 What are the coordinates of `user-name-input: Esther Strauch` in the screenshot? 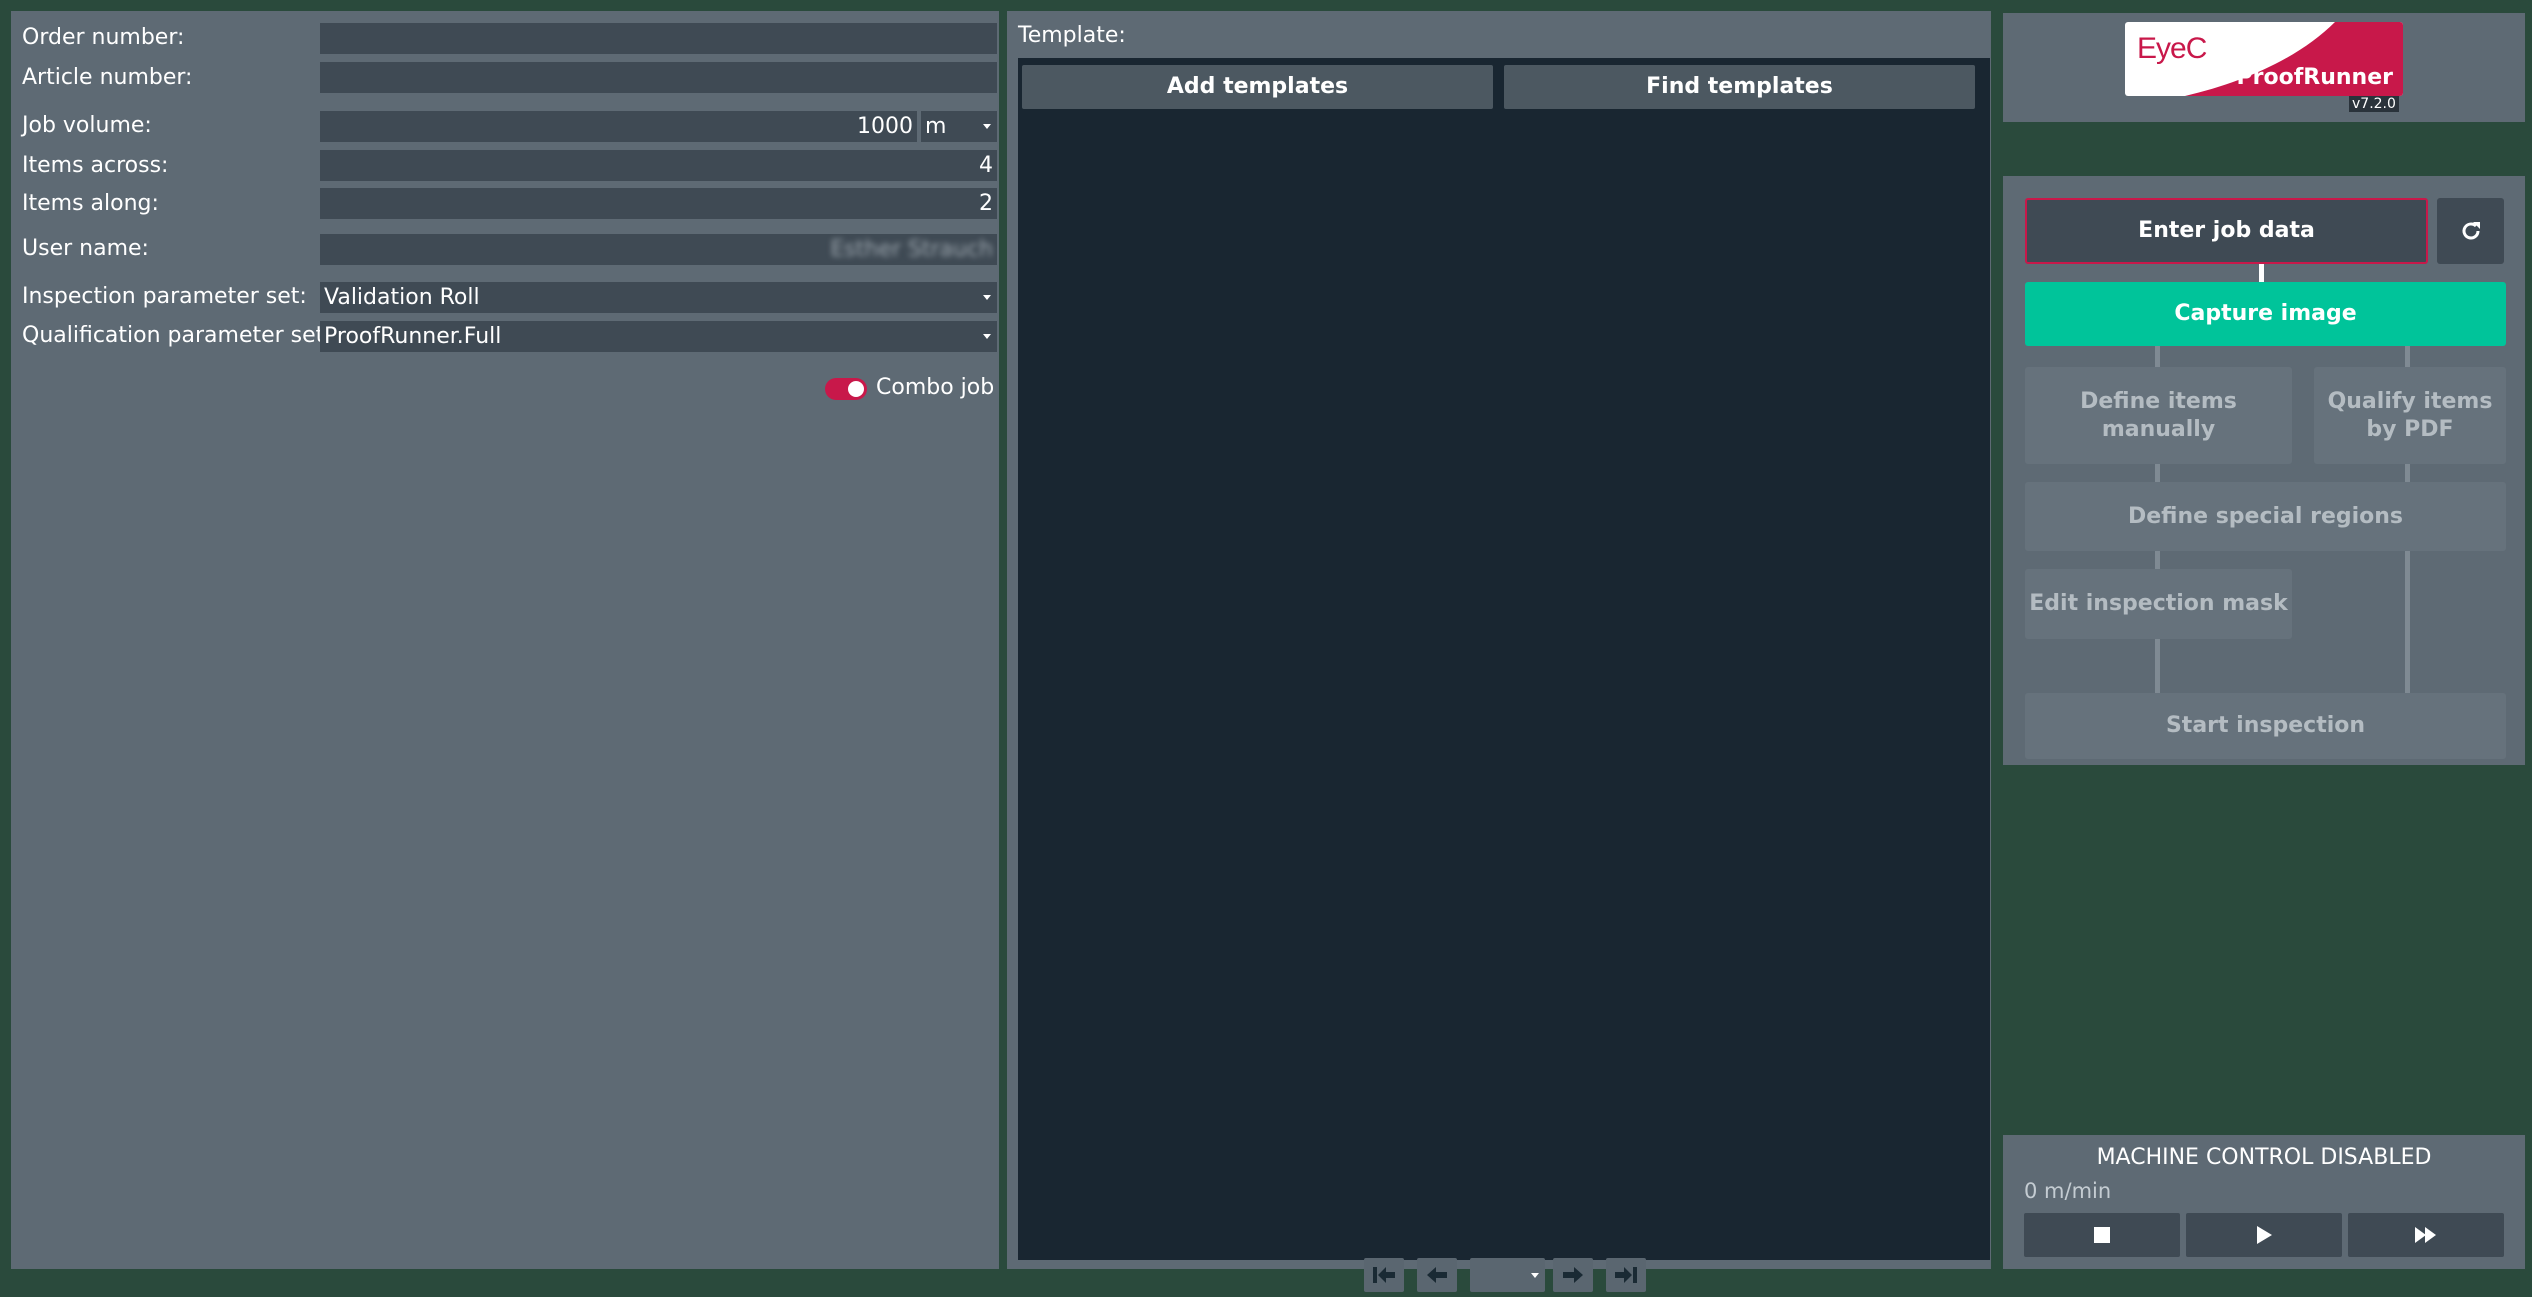 It's located at (658, 249).